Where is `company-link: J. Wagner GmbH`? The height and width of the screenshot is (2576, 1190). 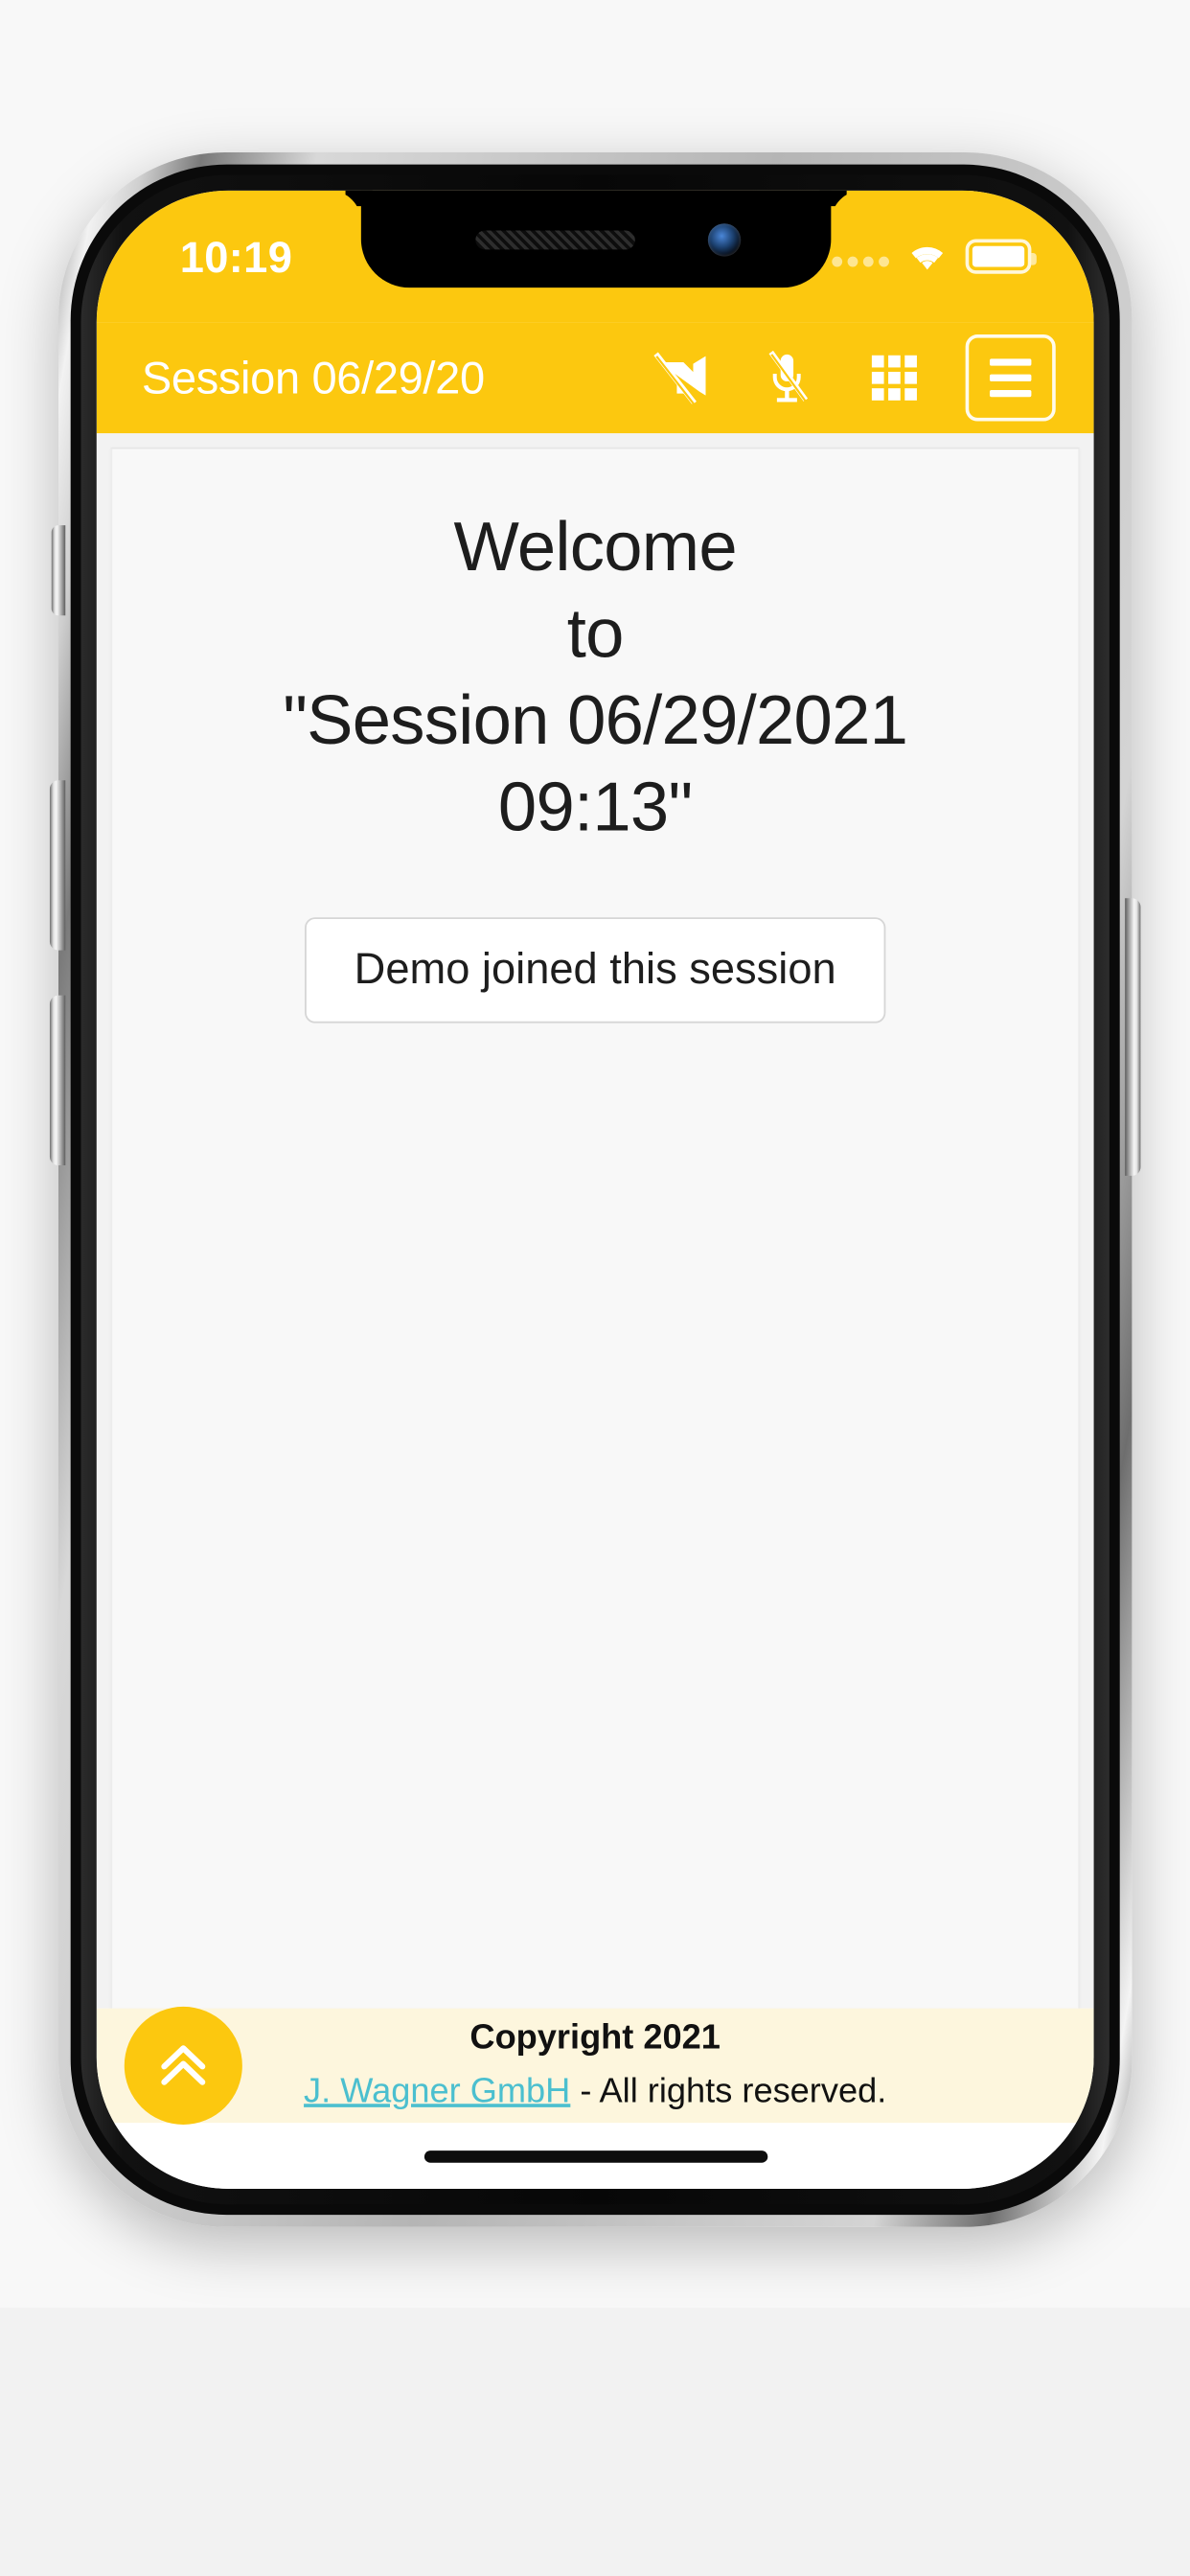 company-link: J. Wagner GmbH is located at coordinates (437, 2092).